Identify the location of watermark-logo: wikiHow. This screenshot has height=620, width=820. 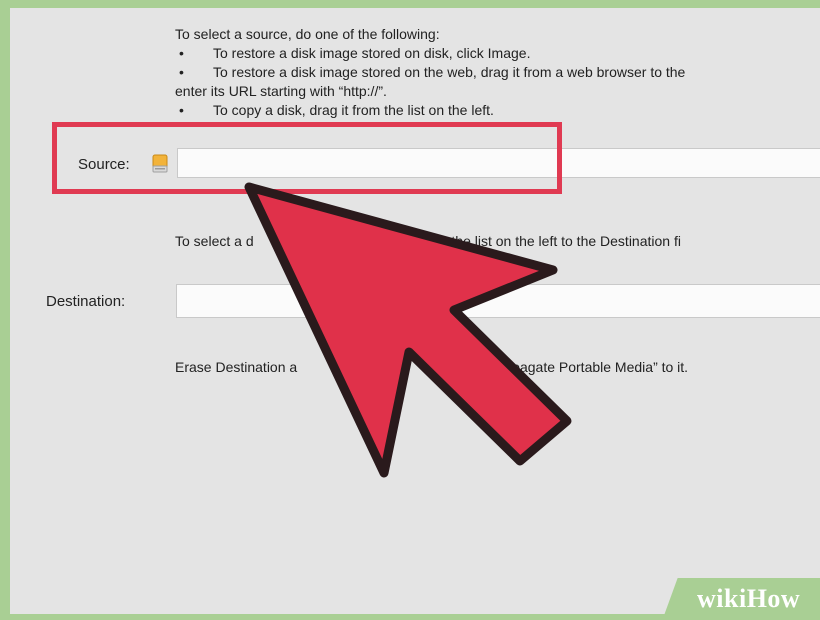
(748, 599).